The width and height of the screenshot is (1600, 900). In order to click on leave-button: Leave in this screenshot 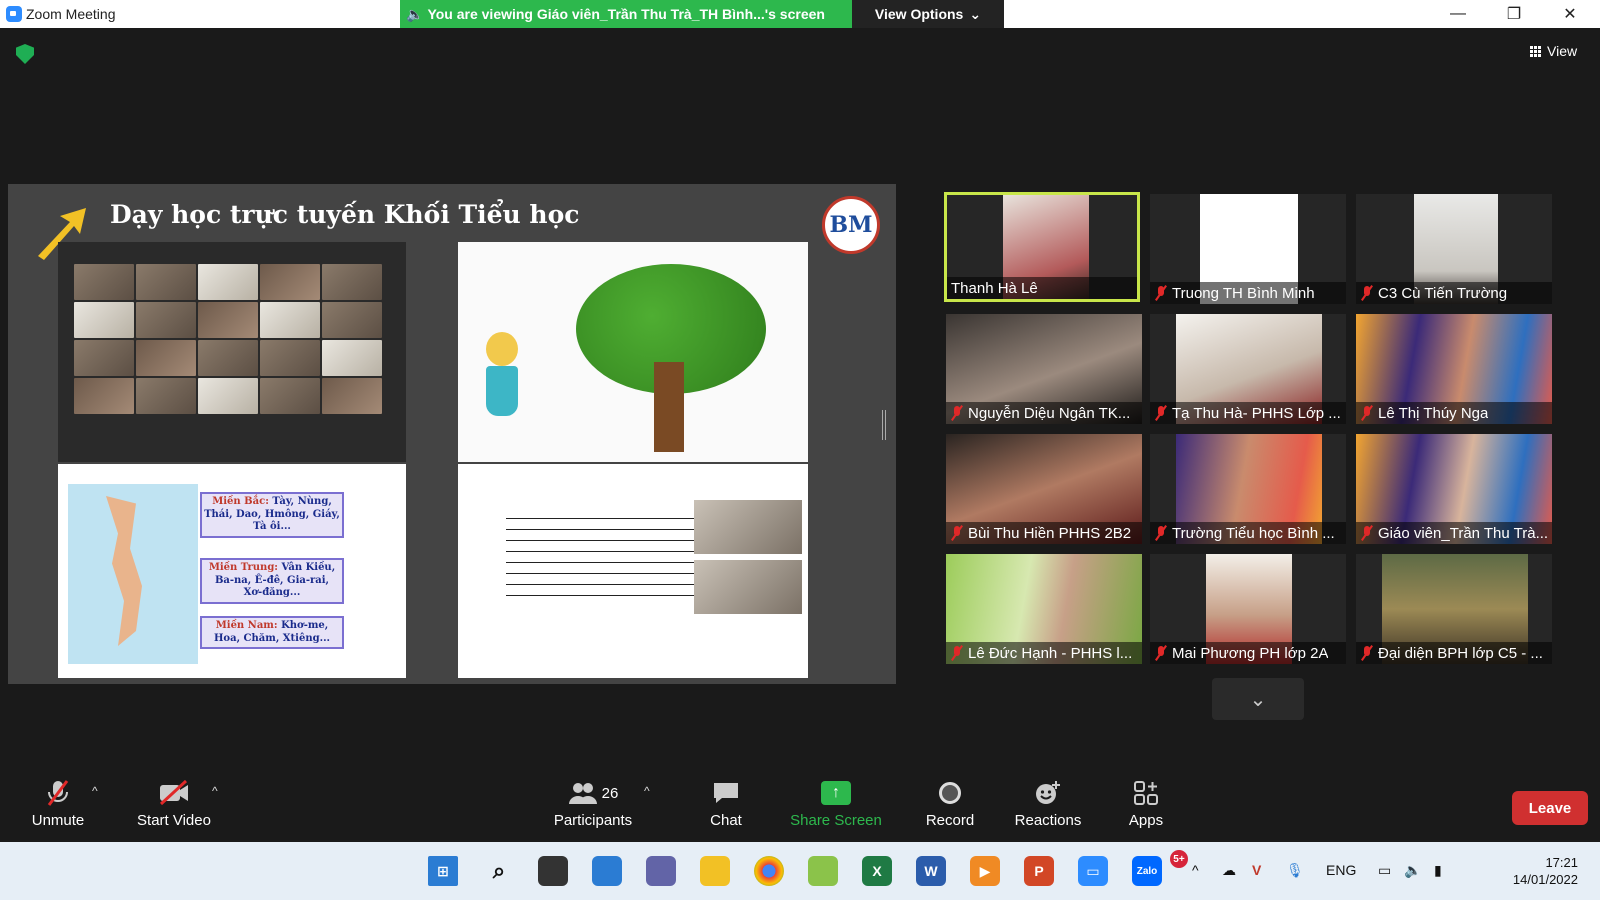, I will do `click(1550, 808)`.